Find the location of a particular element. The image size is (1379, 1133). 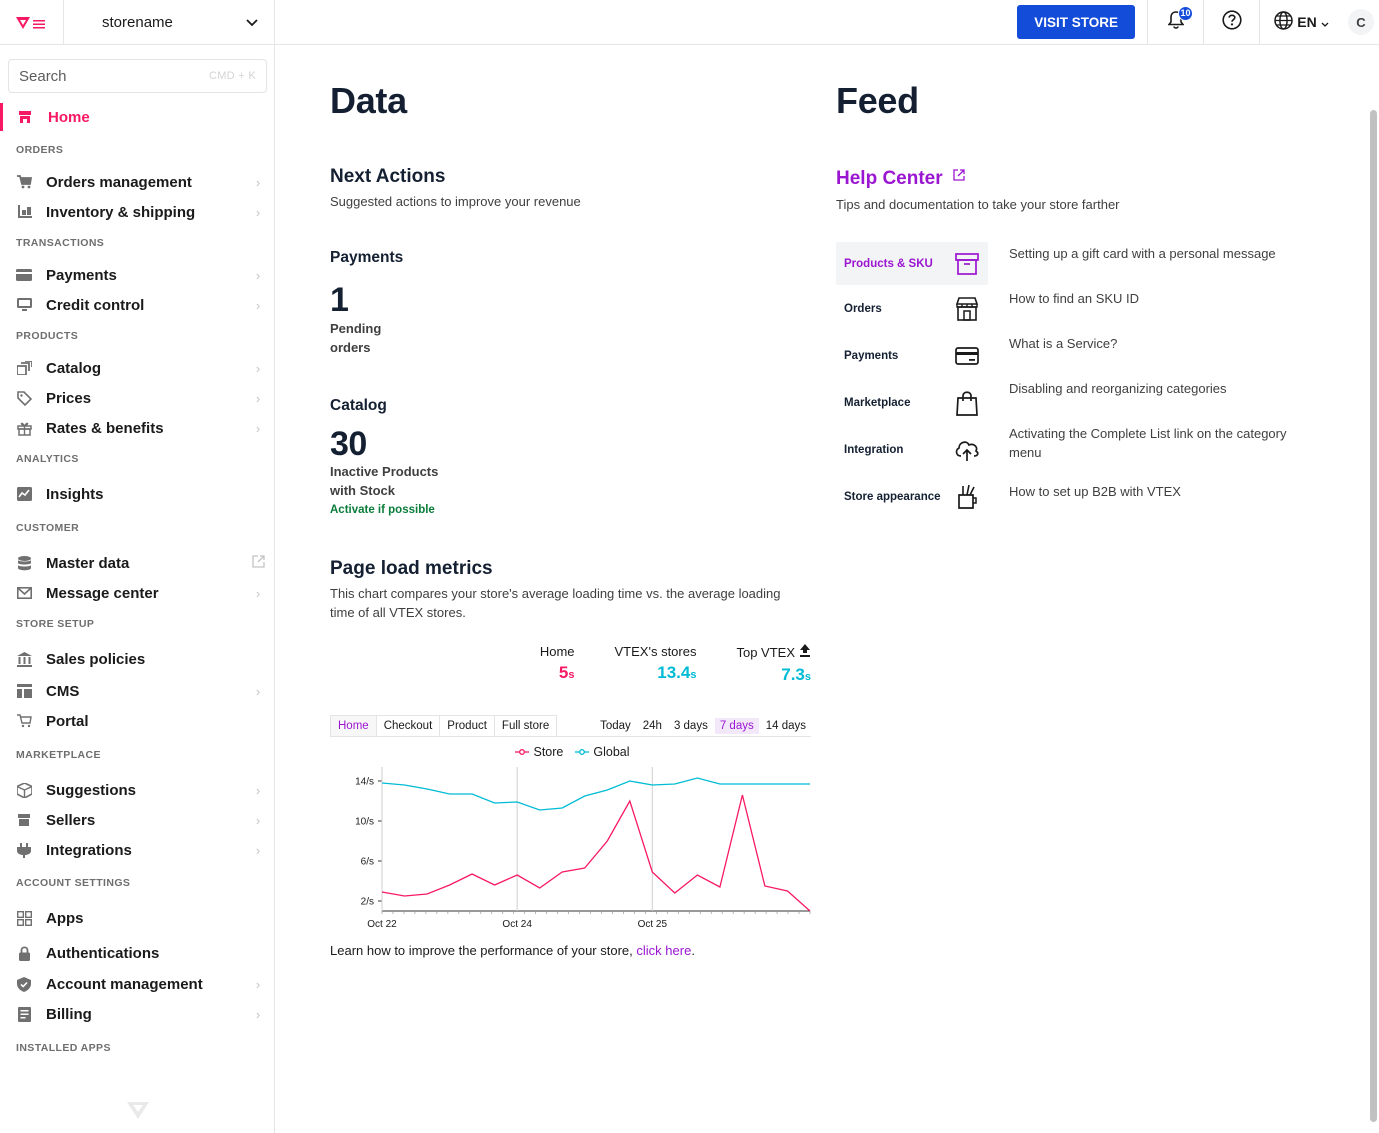

help-center-title: Help Center is located at coordinates (889, 179).